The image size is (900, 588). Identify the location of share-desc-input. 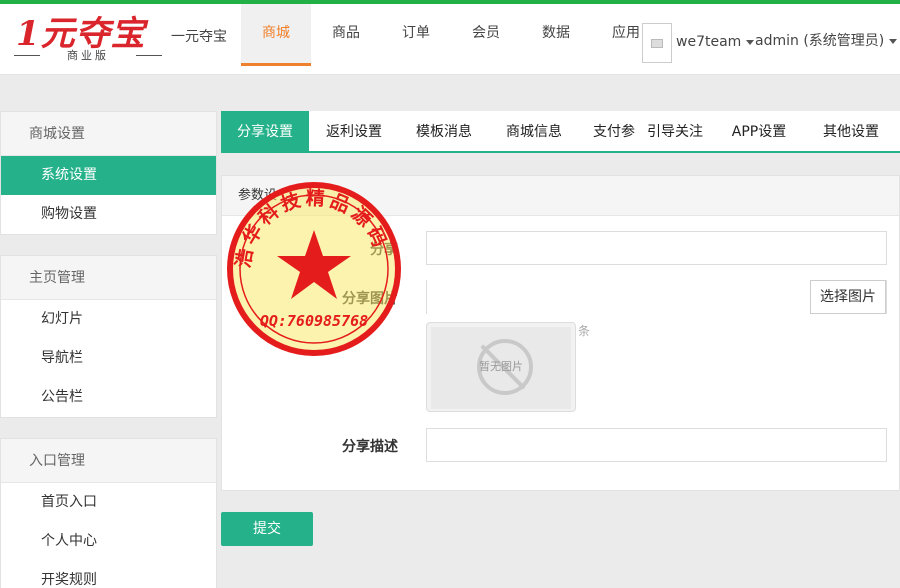
(656, 445).